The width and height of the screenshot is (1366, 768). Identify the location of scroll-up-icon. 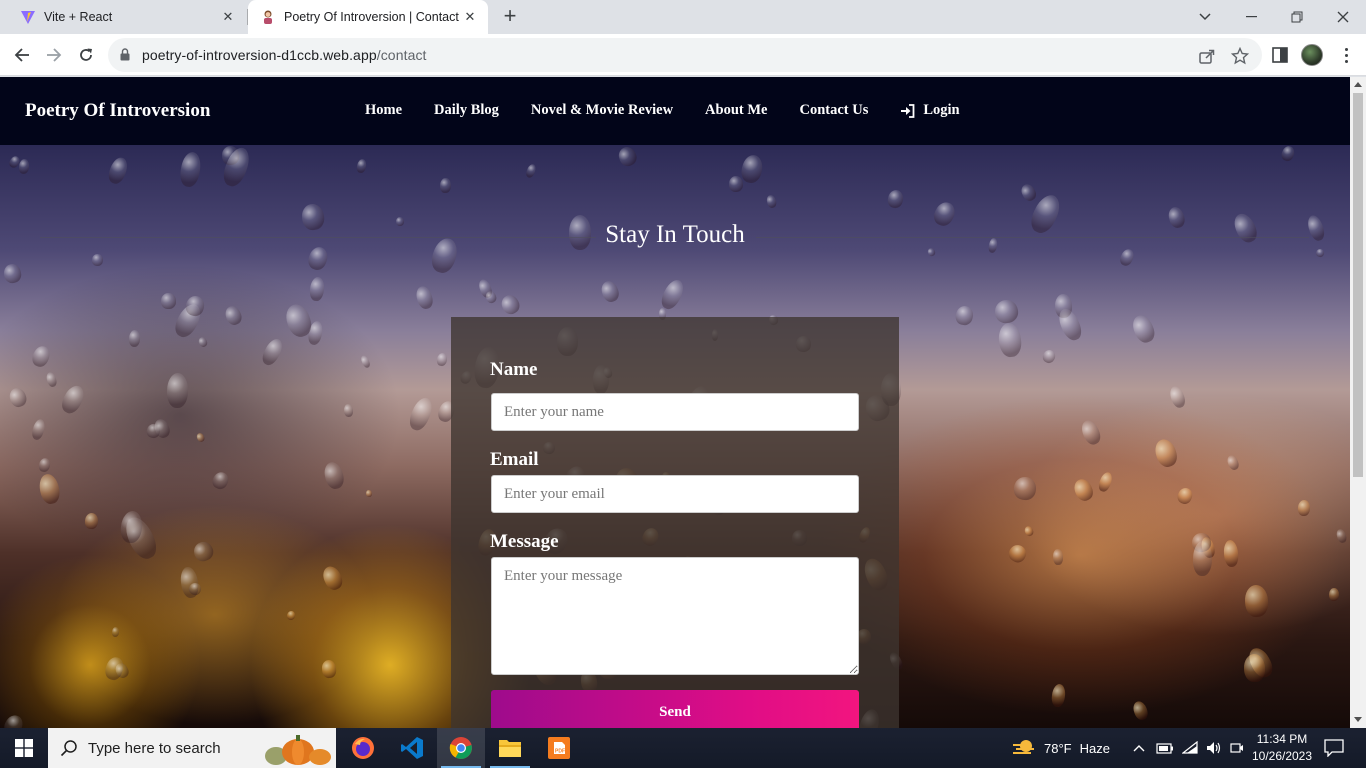
(1358, 84).